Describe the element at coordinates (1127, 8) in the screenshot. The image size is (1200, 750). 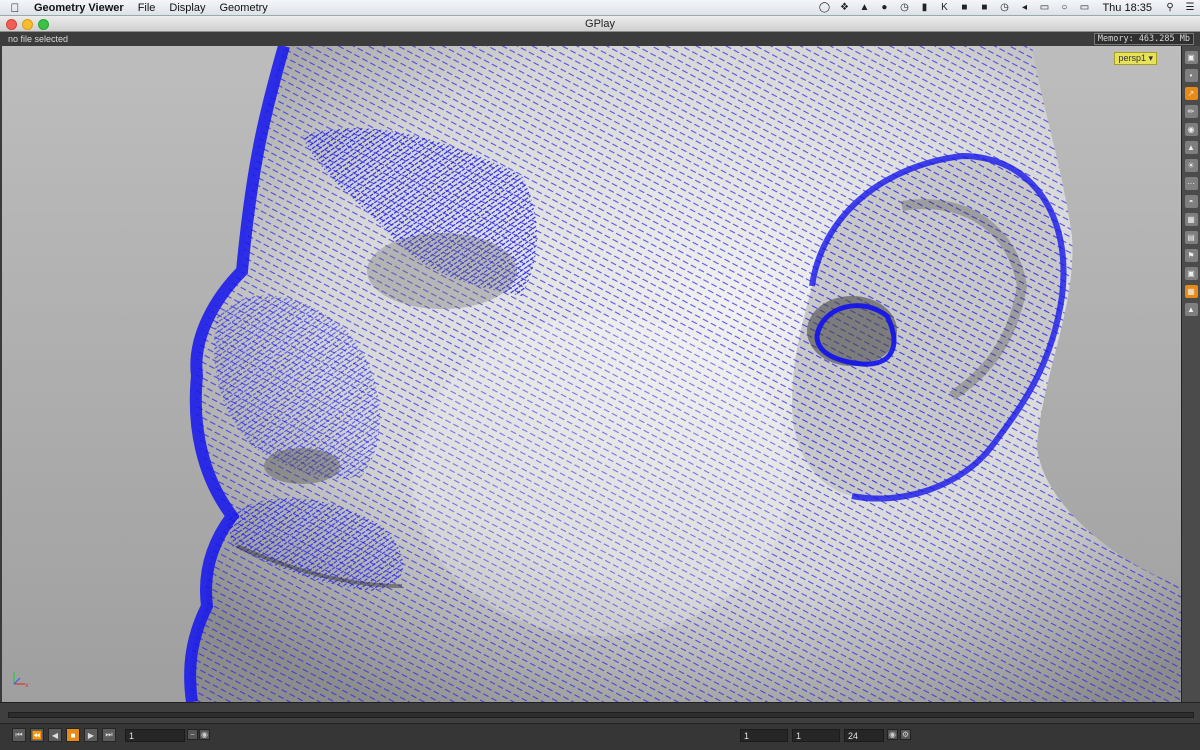
I see `menu-clock: Thu 18:35` at that location.